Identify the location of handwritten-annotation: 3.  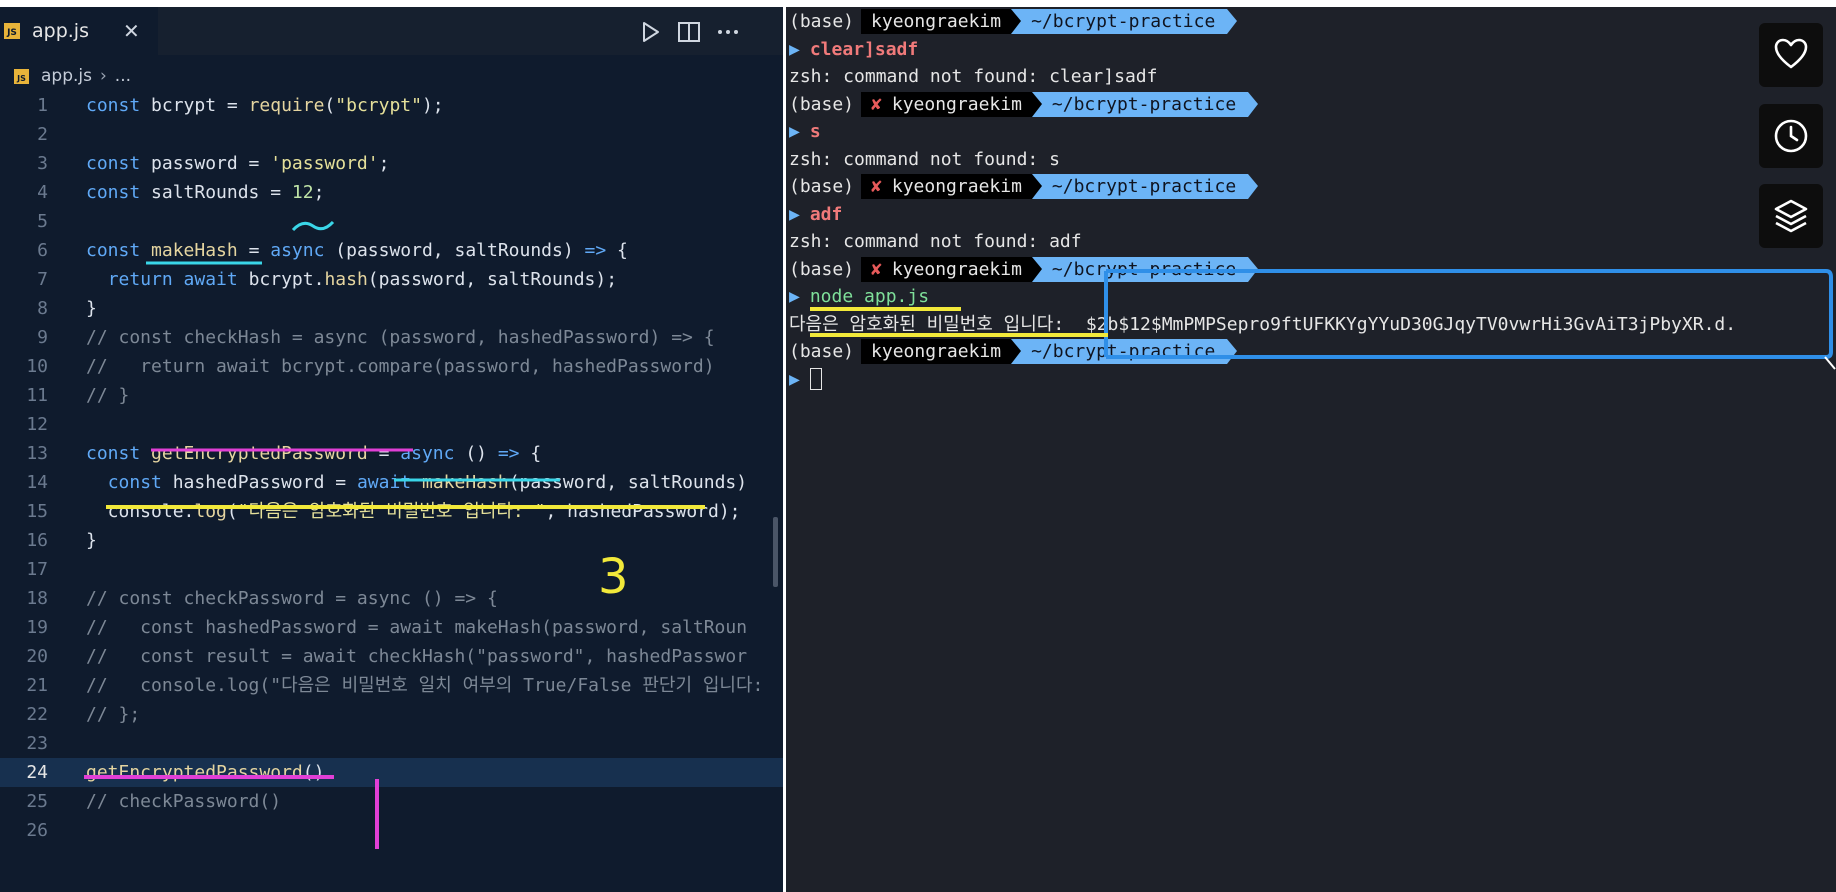
(613, 577).